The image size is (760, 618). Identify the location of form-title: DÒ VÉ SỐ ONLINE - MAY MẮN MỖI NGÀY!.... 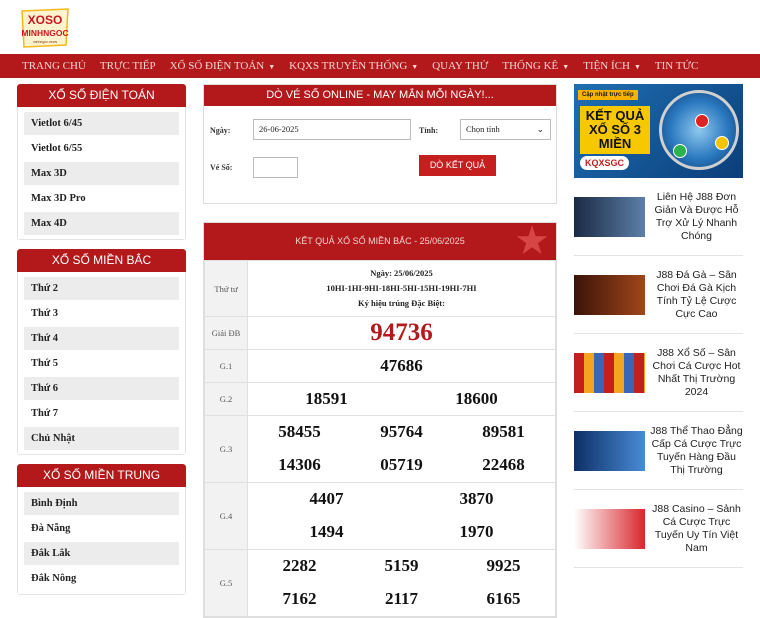
(380, 95).